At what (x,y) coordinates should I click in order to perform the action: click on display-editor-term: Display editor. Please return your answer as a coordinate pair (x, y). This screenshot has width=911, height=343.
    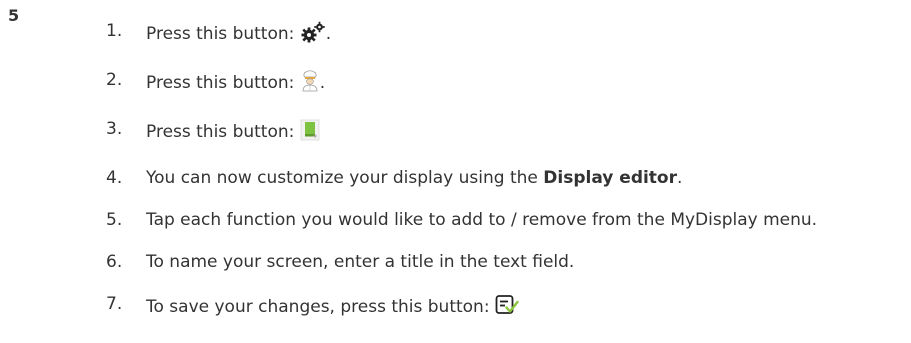
    Looking at the image, I should click on (610, 178).